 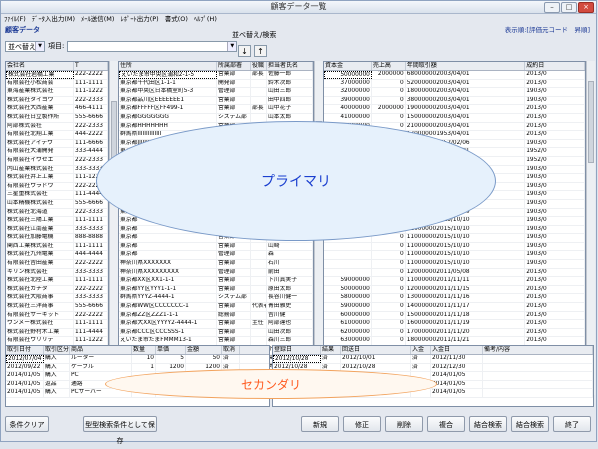 What do you see at coordinates (555, 66) in the screenshot?
I see `column-header: 成約日` at bounding box center [555, 66].